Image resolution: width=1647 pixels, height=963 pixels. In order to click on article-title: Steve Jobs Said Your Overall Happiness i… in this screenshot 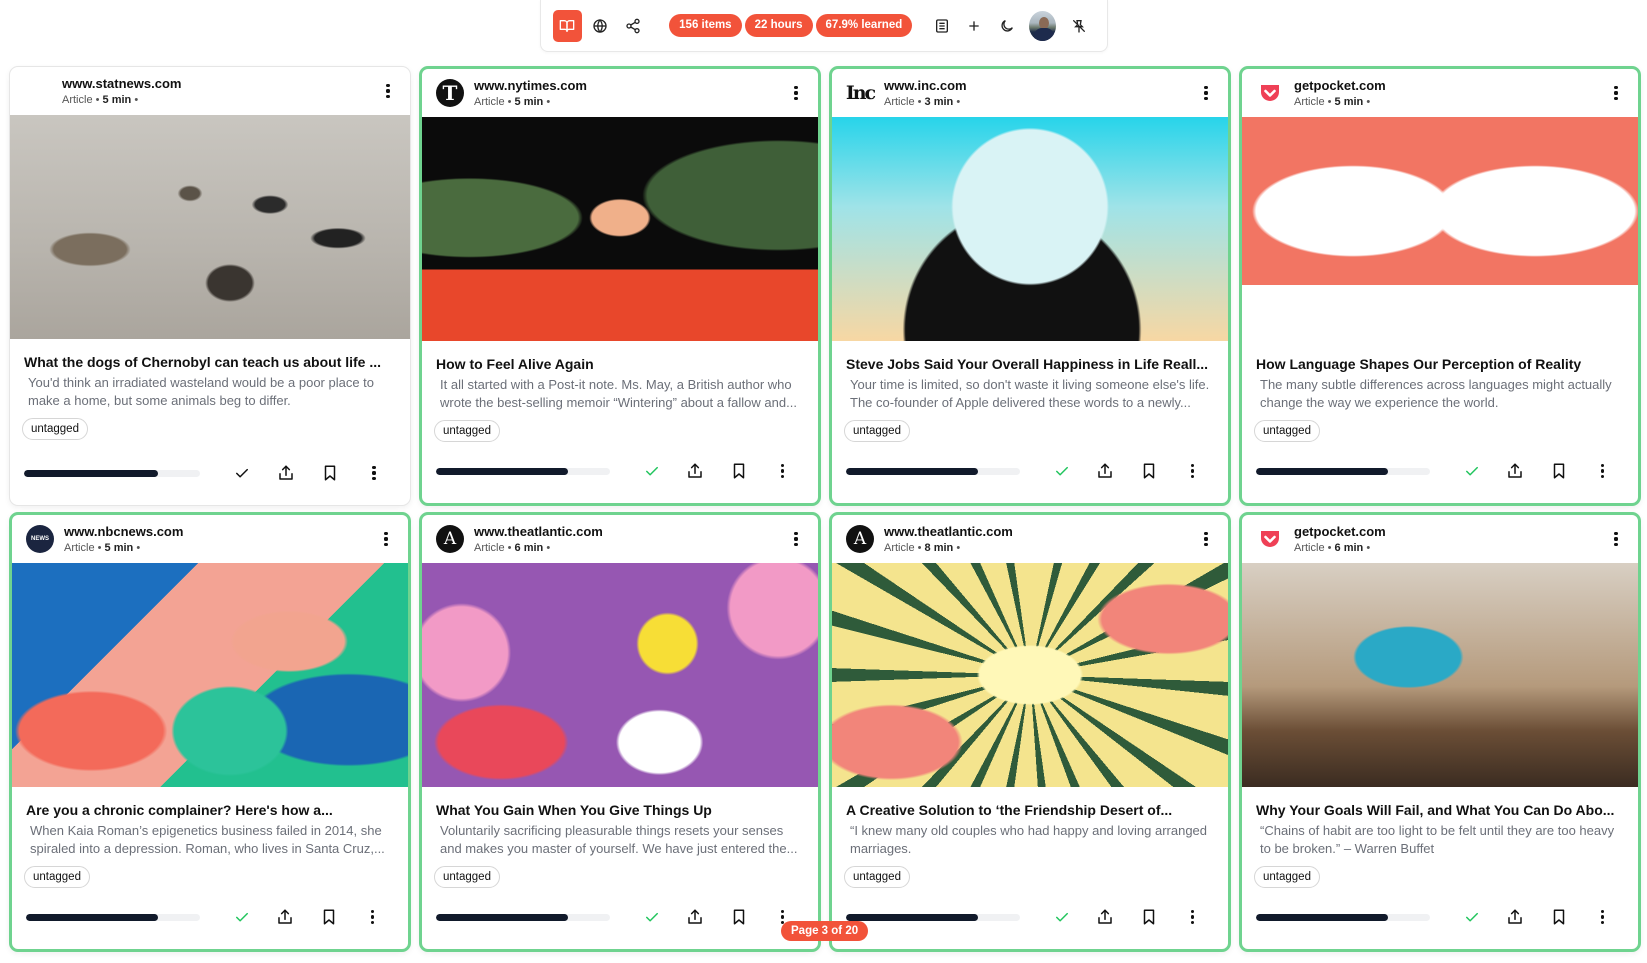, I will do `click(1030, 364)`.